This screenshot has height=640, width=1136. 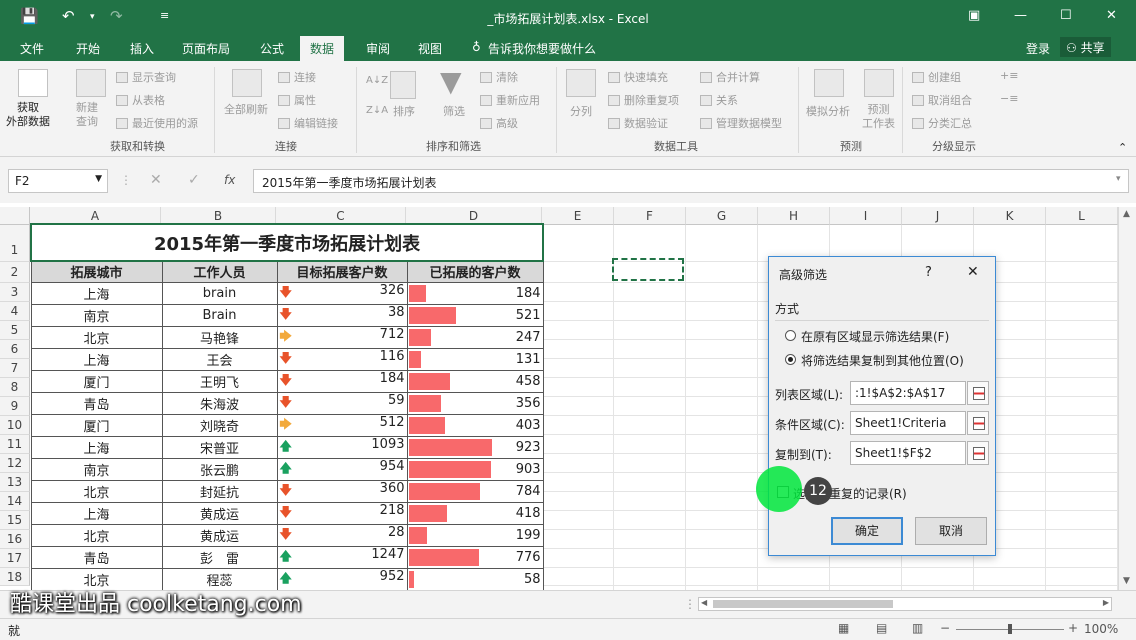 What do you see at coordinates (342, 557) in the screenshot?
I see `cell-target: 🡅 1247` at bounding box center [342, 557].